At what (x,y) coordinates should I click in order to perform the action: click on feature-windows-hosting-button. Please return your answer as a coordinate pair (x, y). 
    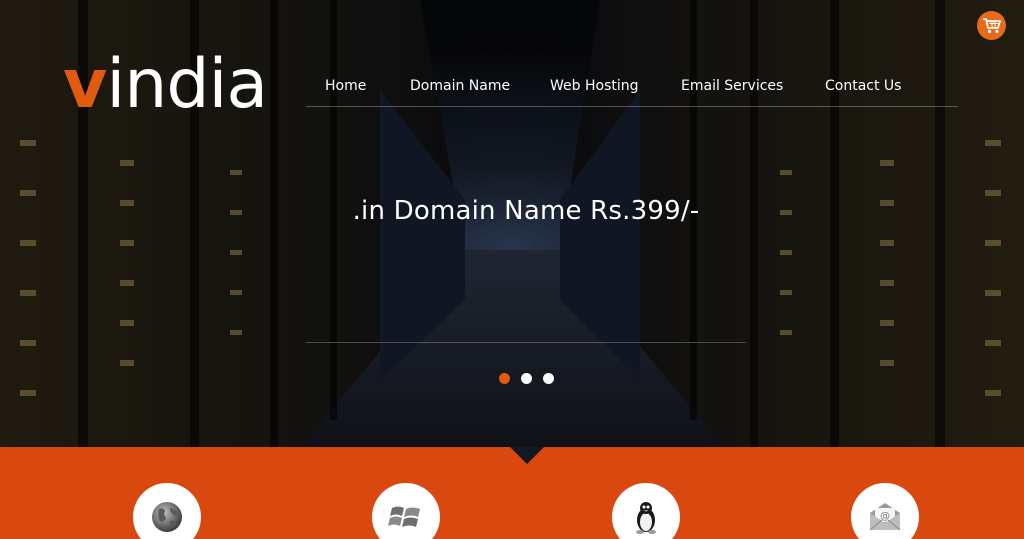
    Looking at the image, I should click on (406, 511).